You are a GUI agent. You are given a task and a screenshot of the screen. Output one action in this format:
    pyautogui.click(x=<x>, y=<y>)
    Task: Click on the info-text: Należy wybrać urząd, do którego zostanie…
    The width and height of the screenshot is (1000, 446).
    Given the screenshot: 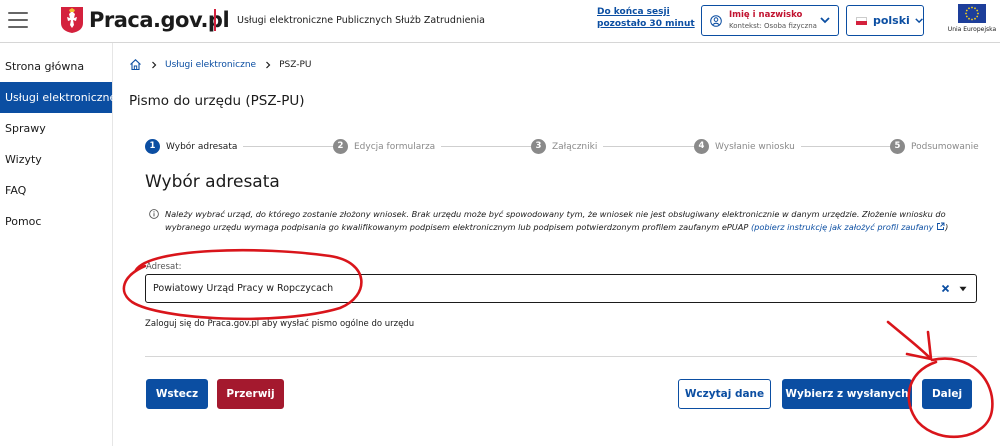 What is the action you would take?
    pyautogui.click(x=570, y=220)
    